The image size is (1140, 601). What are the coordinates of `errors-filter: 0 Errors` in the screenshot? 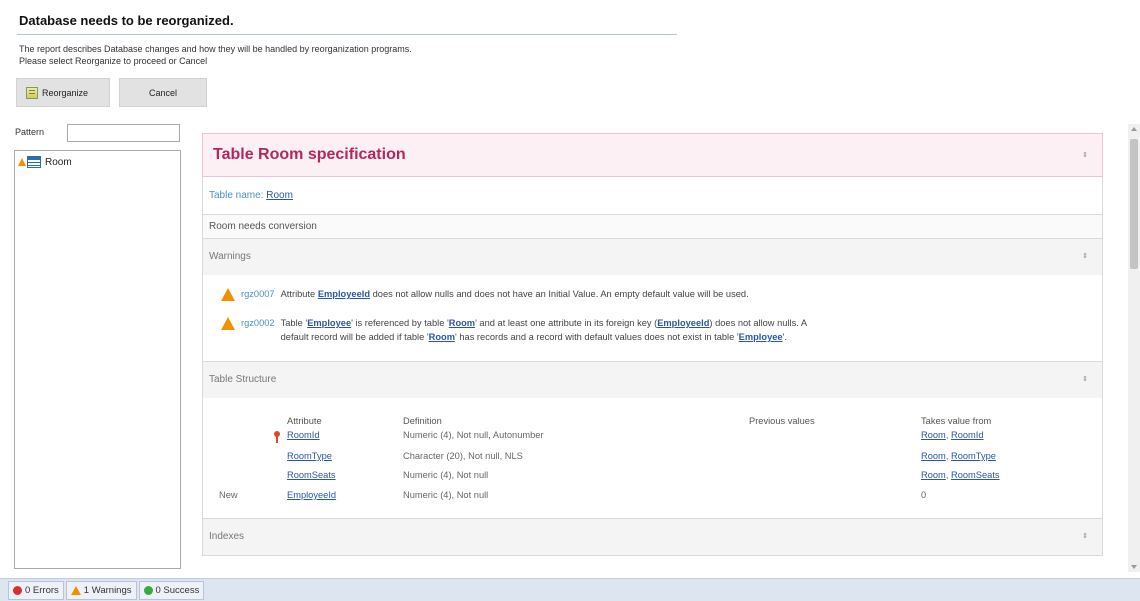 It's located at (36, 590).